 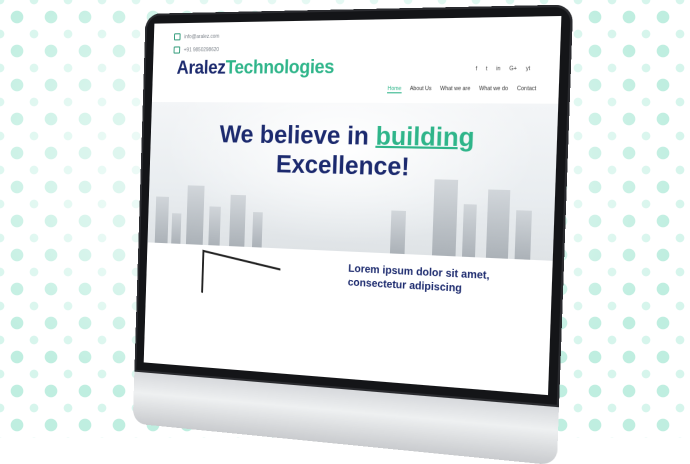 What do you see at coordinates (280, 67) in the screenshot?
I see `logo-part-technologies: Technologies` at bounding box center [280, 67].